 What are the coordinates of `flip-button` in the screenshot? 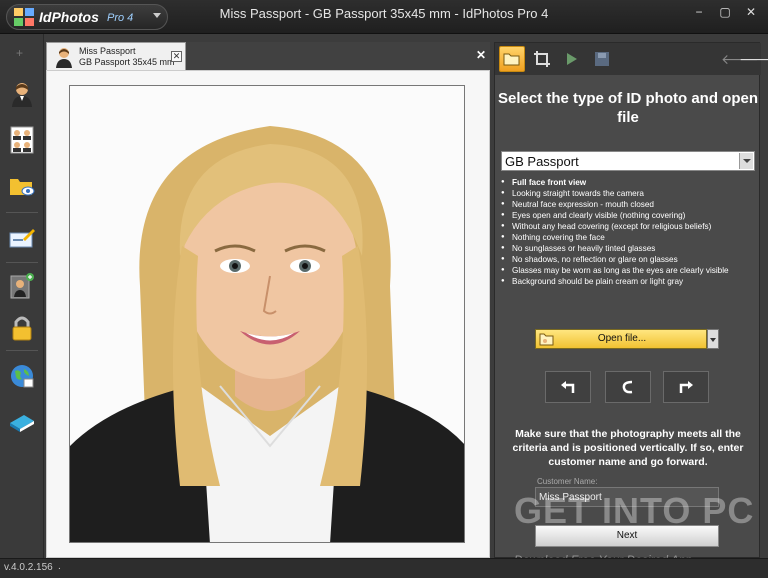 It's located at (628, 387).